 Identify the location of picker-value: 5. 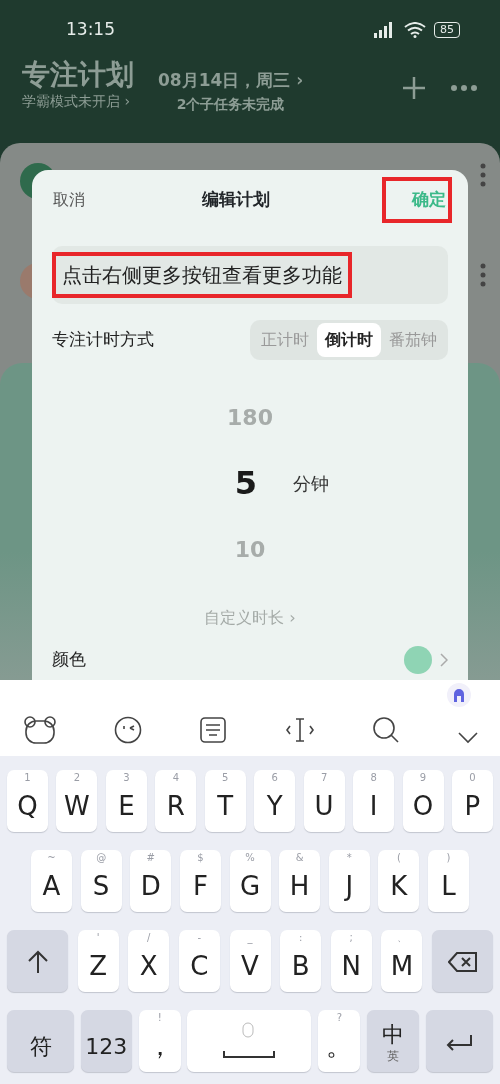
(246, 483).